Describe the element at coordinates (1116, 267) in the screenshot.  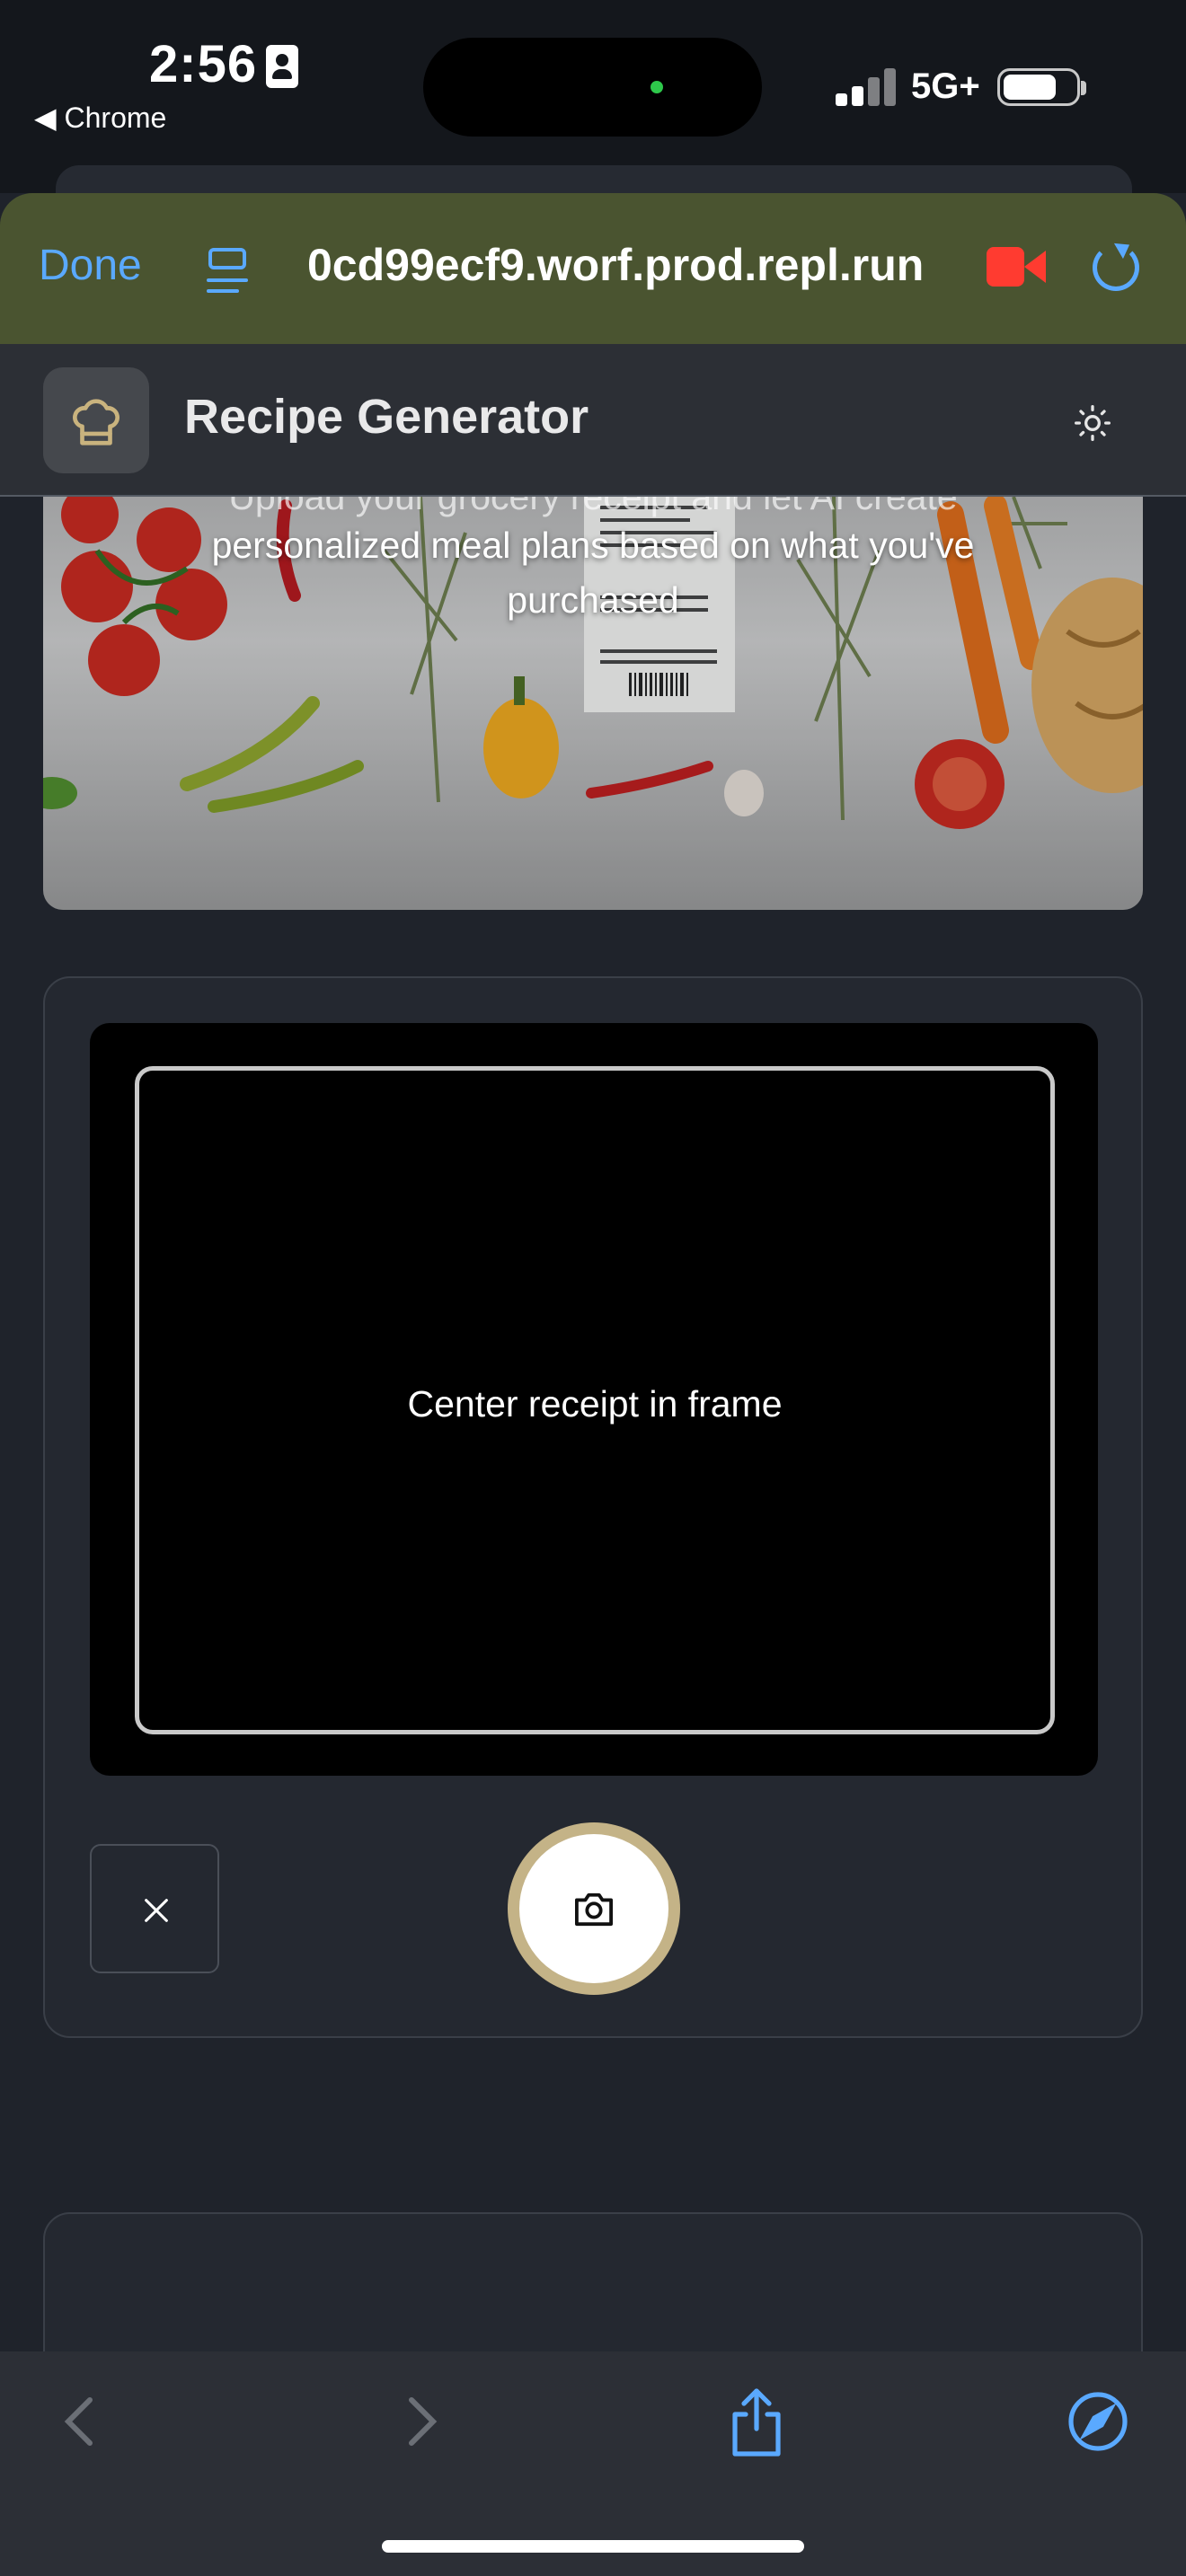
I see `reload-icon` at that location.